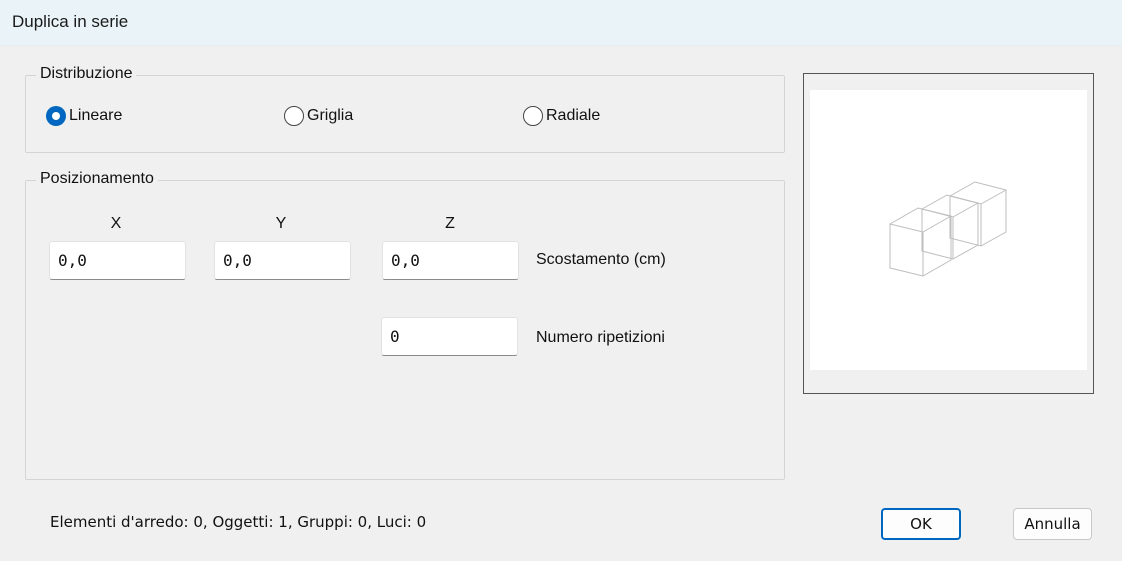 The image size is (1122, 561). What do you see at coordinates (116, 223) in the screenshot?
I see `axis-label-x: X` at bounding box center [116, 223].